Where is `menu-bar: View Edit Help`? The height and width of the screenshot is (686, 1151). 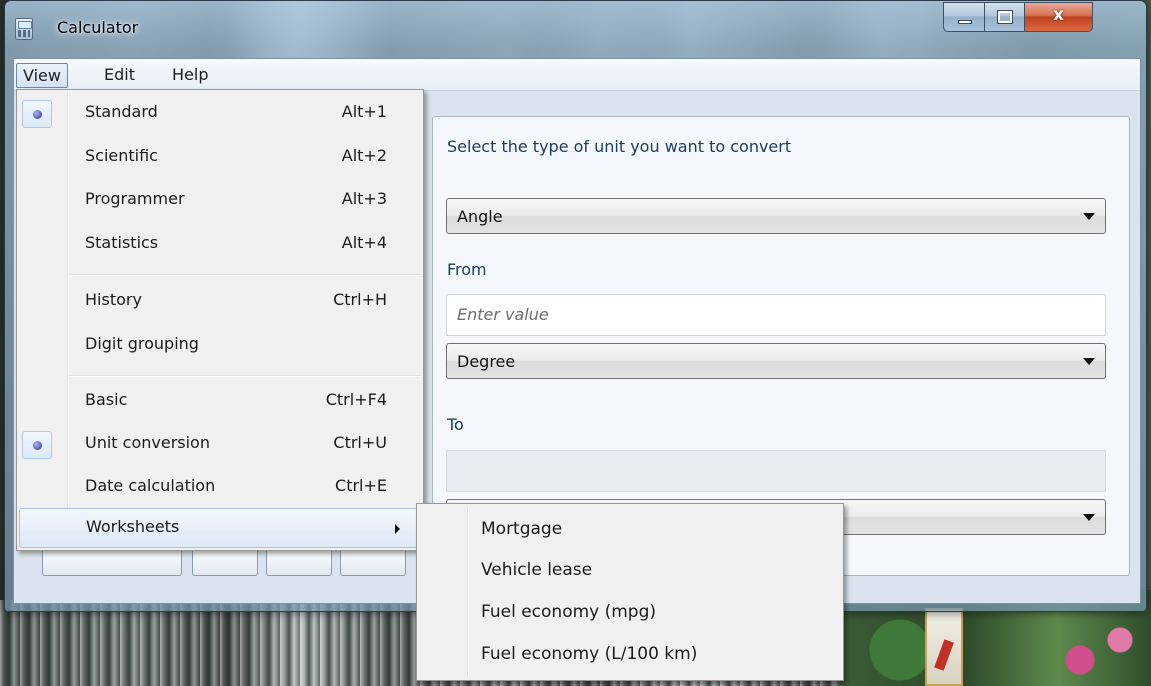
menu-bar: View Edit Help is located at coordinates (577, 75).